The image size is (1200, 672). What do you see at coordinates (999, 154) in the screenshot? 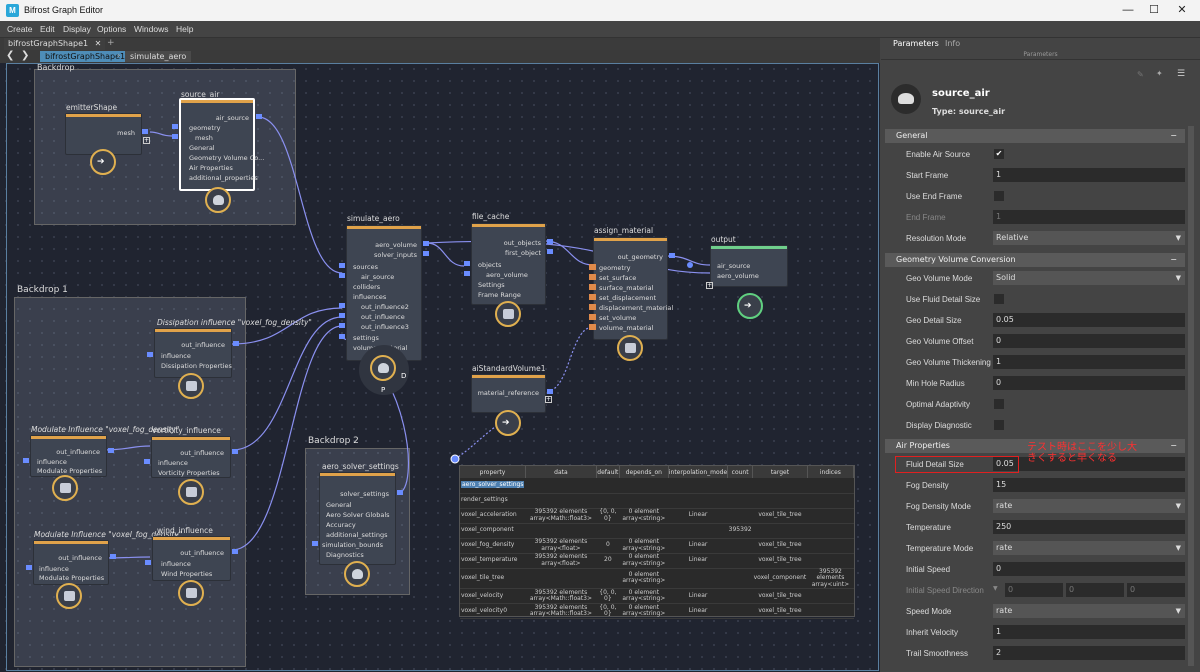
I see `param-checkbox: ✔` at bounding box center [999, 154].